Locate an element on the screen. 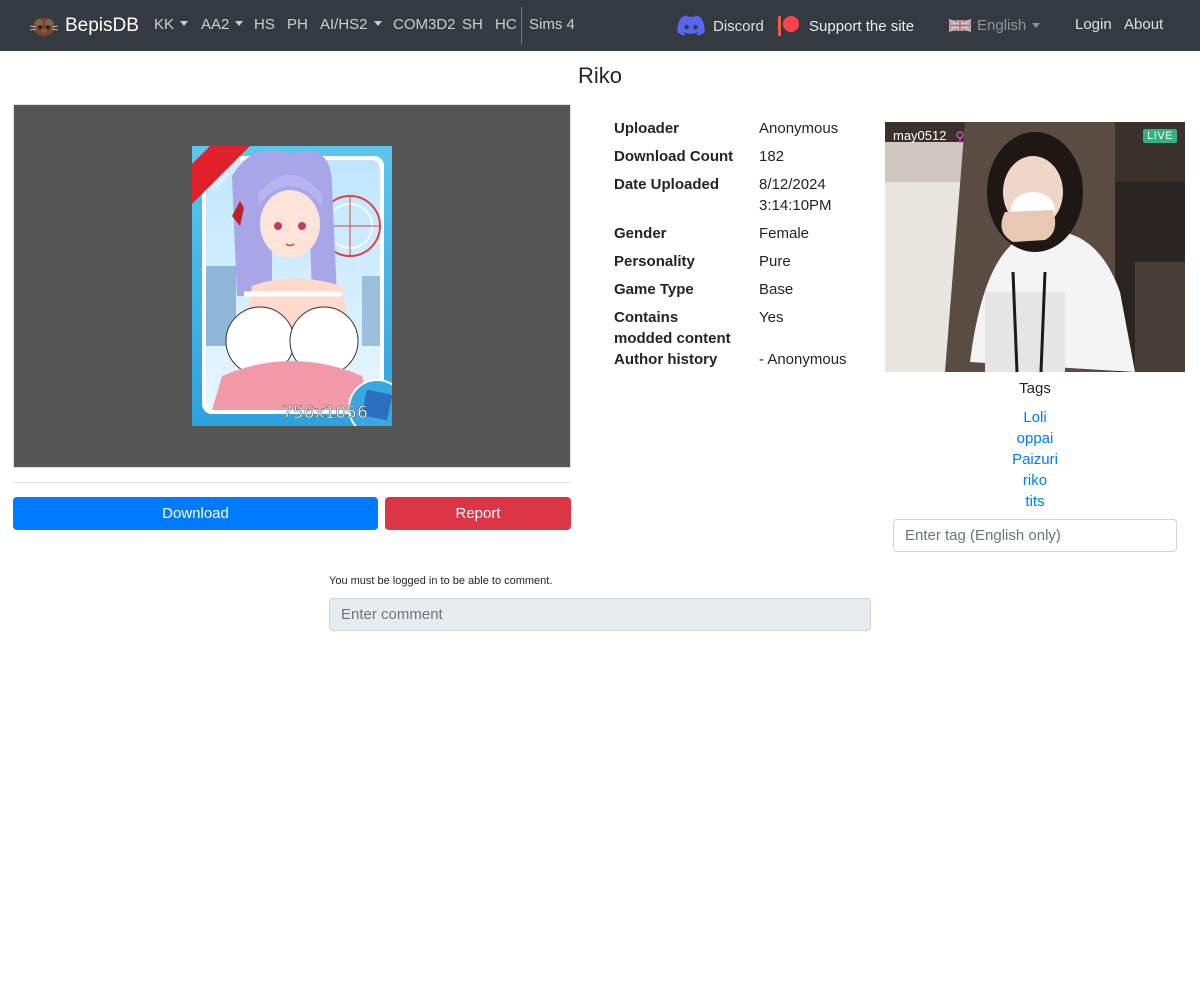 The height and width of the screenshot is (1000, 1200). game-type-value: Base is located at coordinates (776, 289).